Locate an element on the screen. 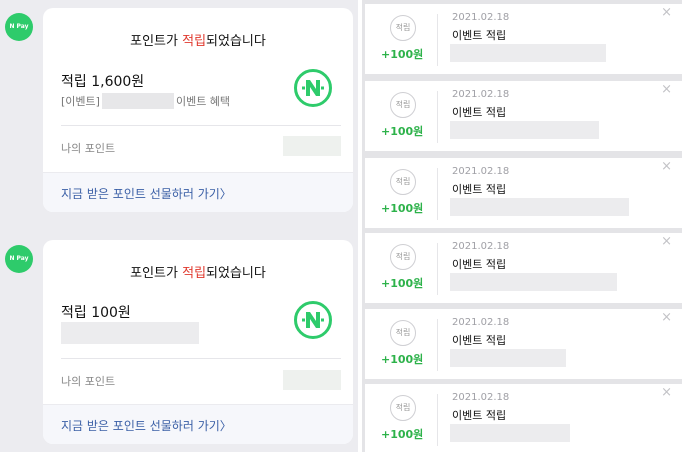  earned-amount: 적립 1,600원 is located at coordinates (103, 82).